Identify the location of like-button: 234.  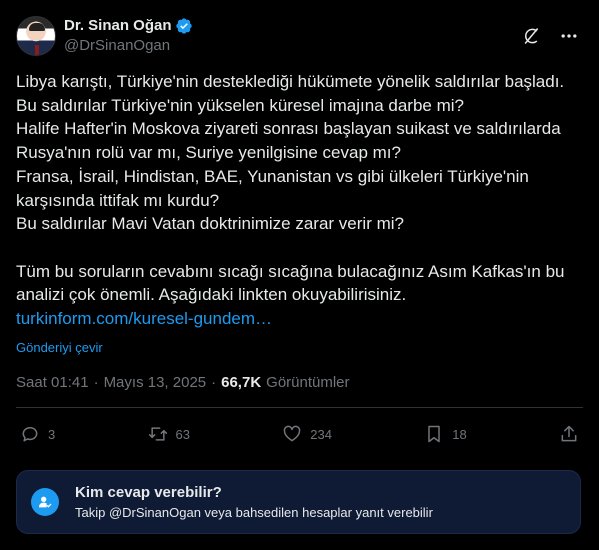
(307, 434).